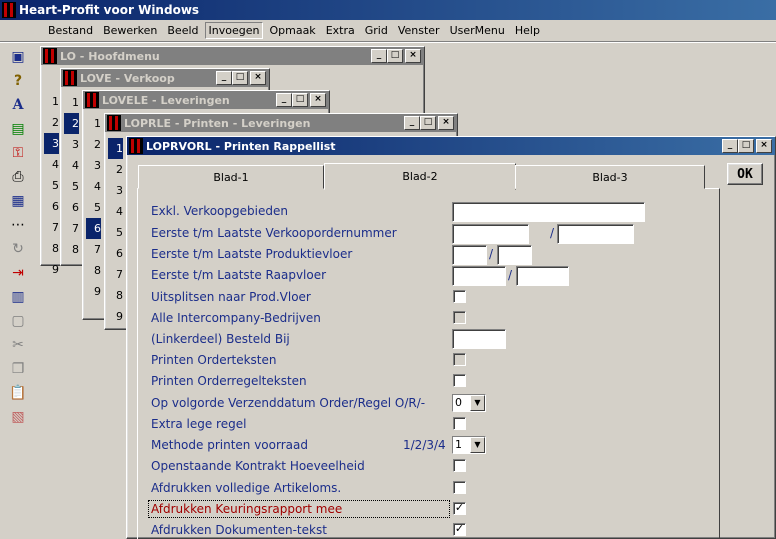 Image resolution: width=776 pixels, height=539 pixels. Describe the element at coordinates (745, 174) in the screenshot. I see `ok-button: OK` at that location.